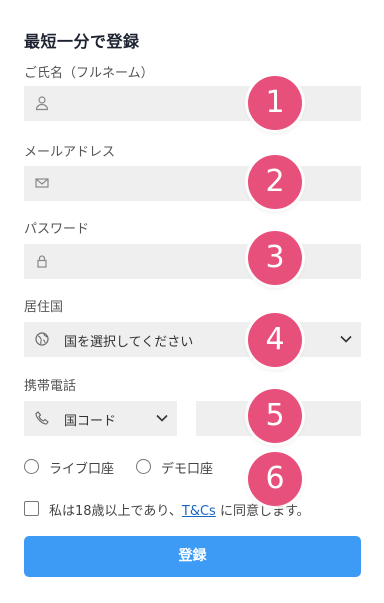 This screenshot has height=603, width=384. I want to click on agreement-prefix: 私は18歳以上であり、, so click(115, 511).